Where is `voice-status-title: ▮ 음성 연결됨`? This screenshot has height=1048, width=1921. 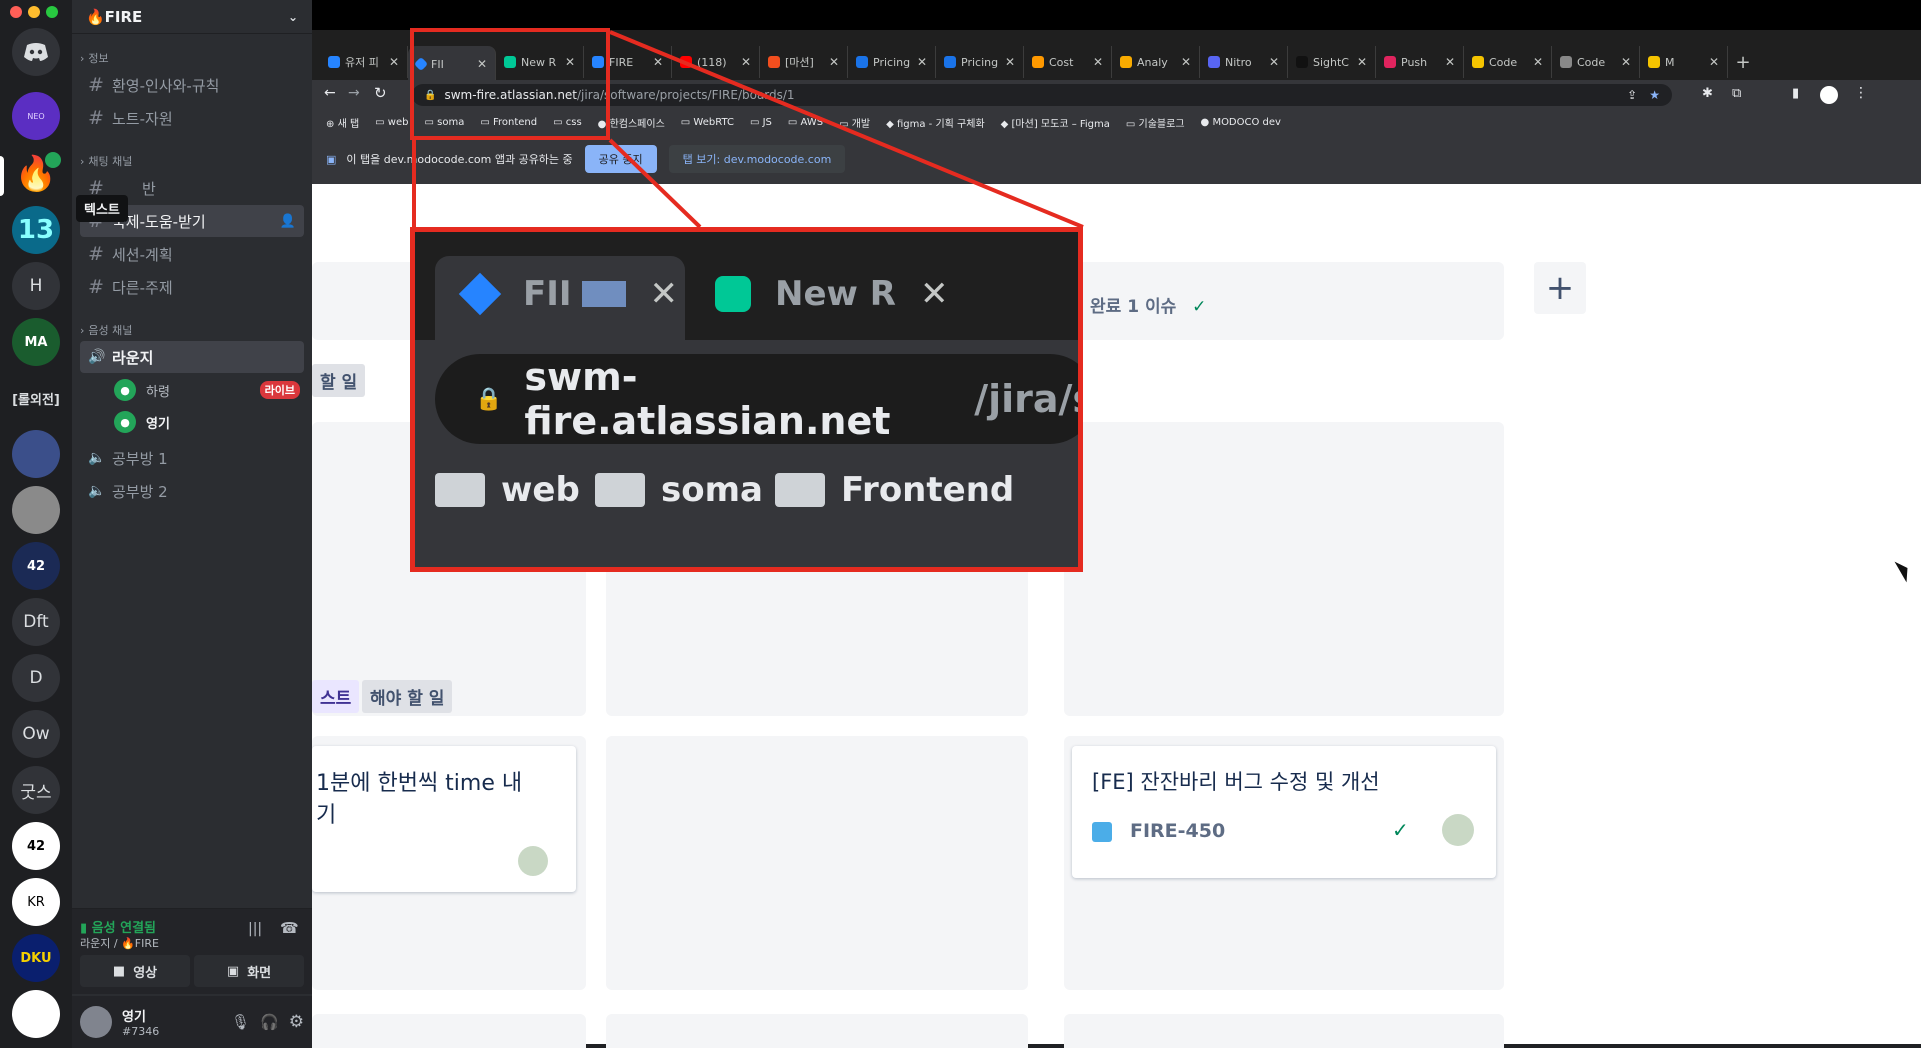
voice-status-title: ▮ 음성 연결됨 is located at coordinates (118, 926).